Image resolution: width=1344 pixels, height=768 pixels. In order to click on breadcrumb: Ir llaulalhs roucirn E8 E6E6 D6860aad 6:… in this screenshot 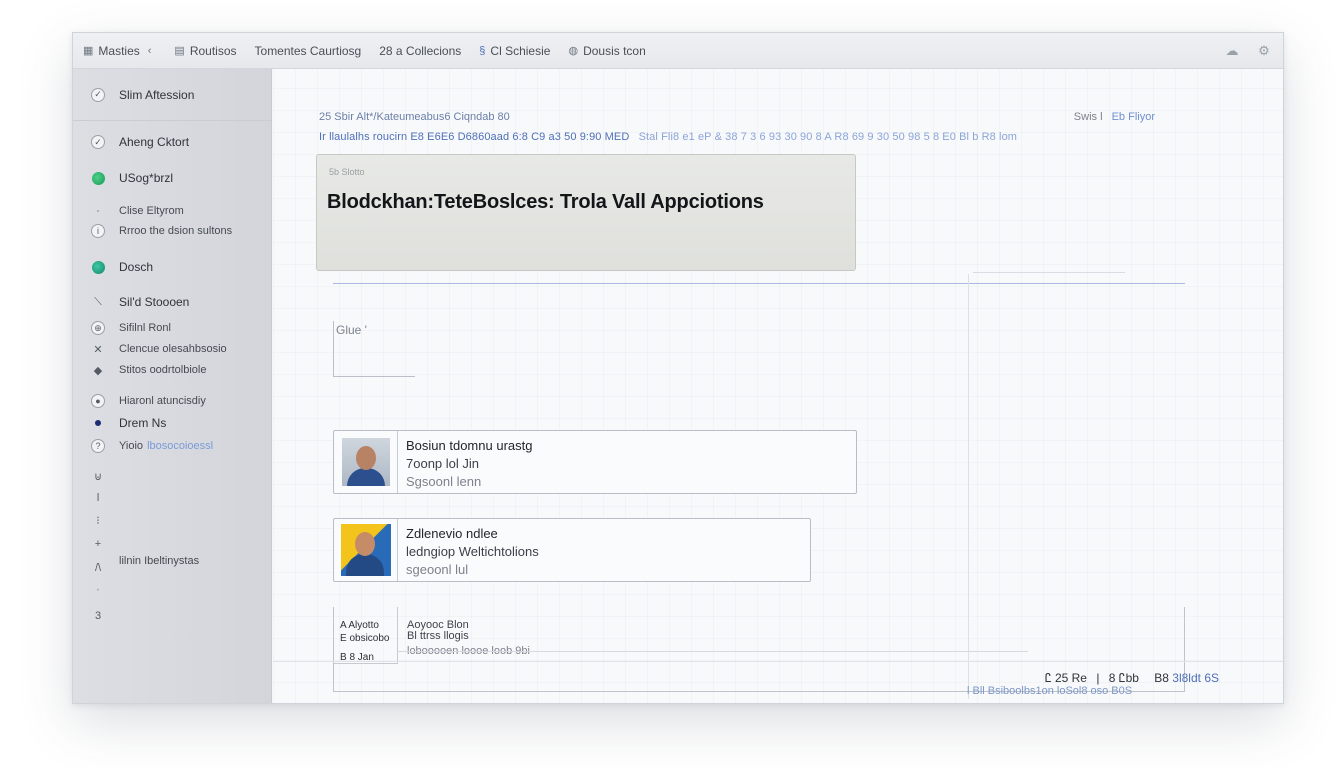, I will do `click(668, 137)`.